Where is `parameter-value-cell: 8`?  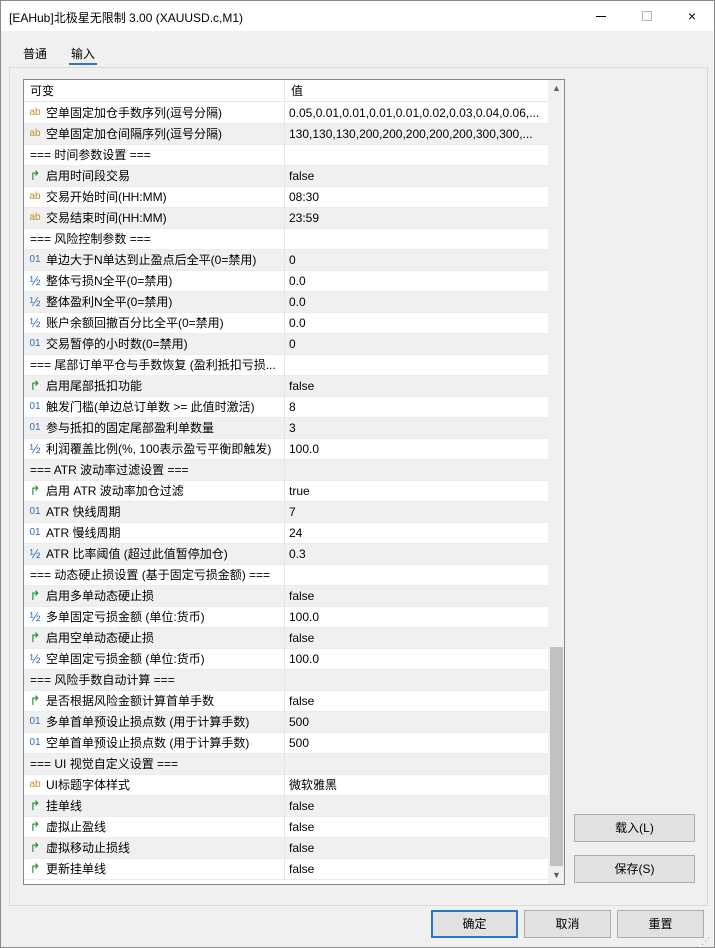
parameter-value-cell: 8 is located at coordinates (416, 407).